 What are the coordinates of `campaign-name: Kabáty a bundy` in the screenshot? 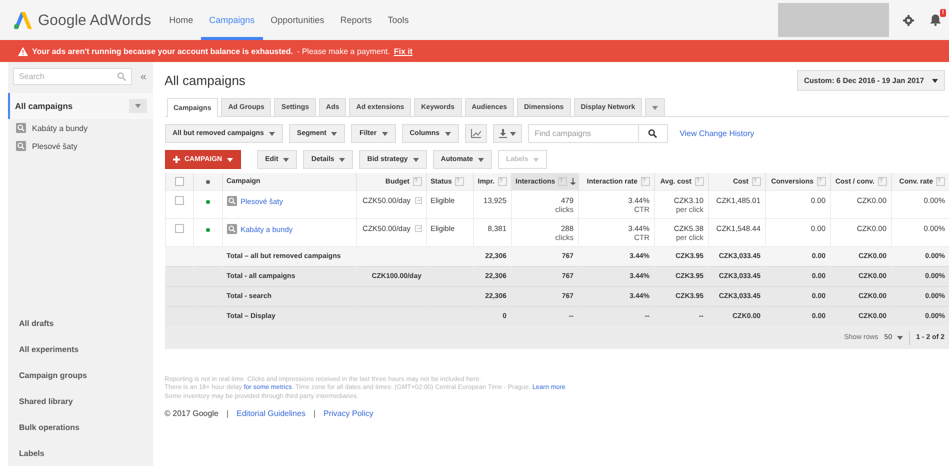 It's located at (60, 128).